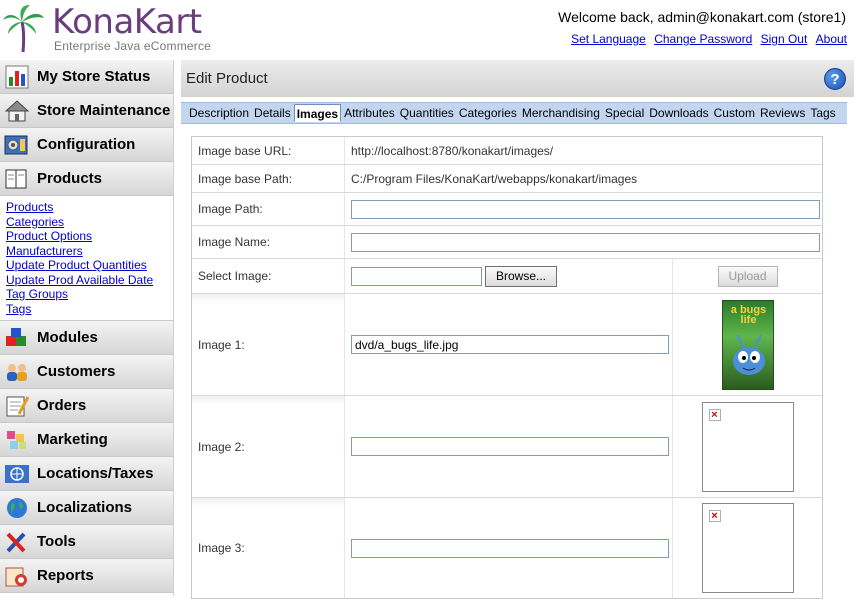 This screenshot has width=854, height=599. Describe the element at coordinates (747, 446) in the screenshot. I see `image-2-thumbnail: ×` at that location.